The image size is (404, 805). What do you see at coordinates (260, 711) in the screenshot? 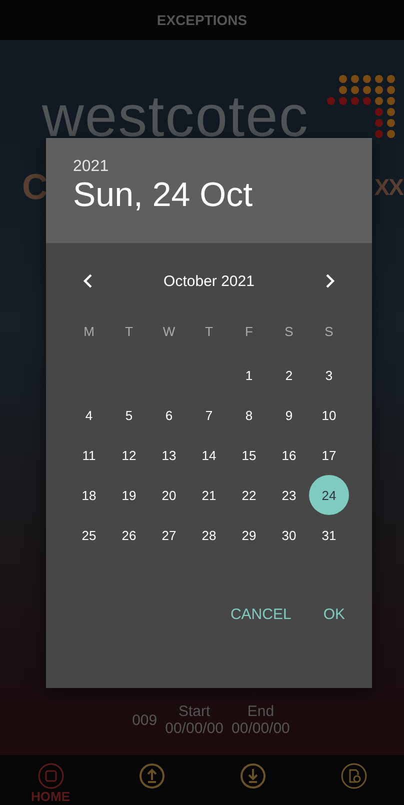
I see `end-label: End` at bounding box center [260, 711].